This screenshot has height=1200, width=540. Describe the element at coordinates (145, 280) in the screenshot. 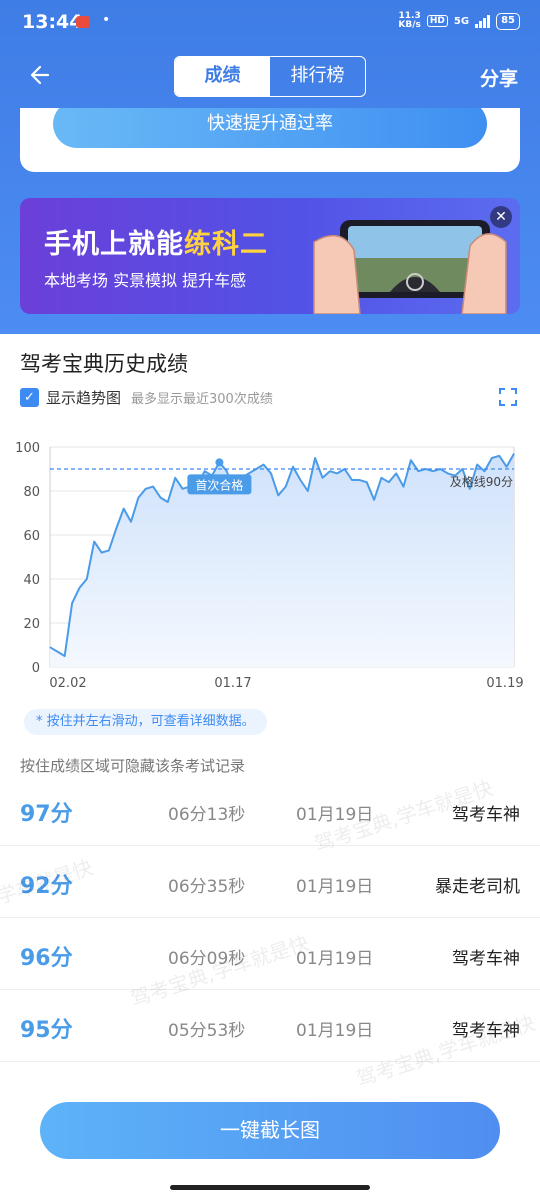

I see `banner-subtitle: 本地考场 实景模拟 提升车感` at that location.